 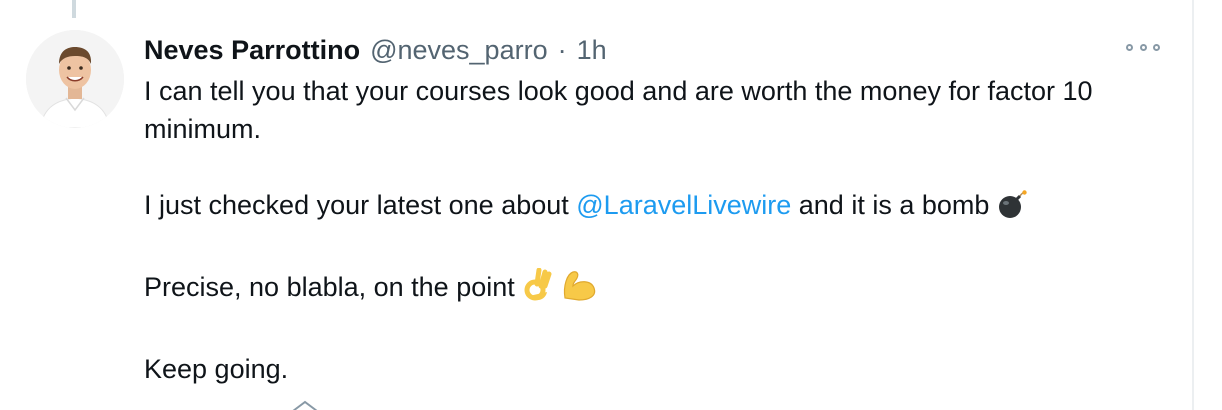 I want to click on author-handle: @neves_parro, so click(x=459, y=50).